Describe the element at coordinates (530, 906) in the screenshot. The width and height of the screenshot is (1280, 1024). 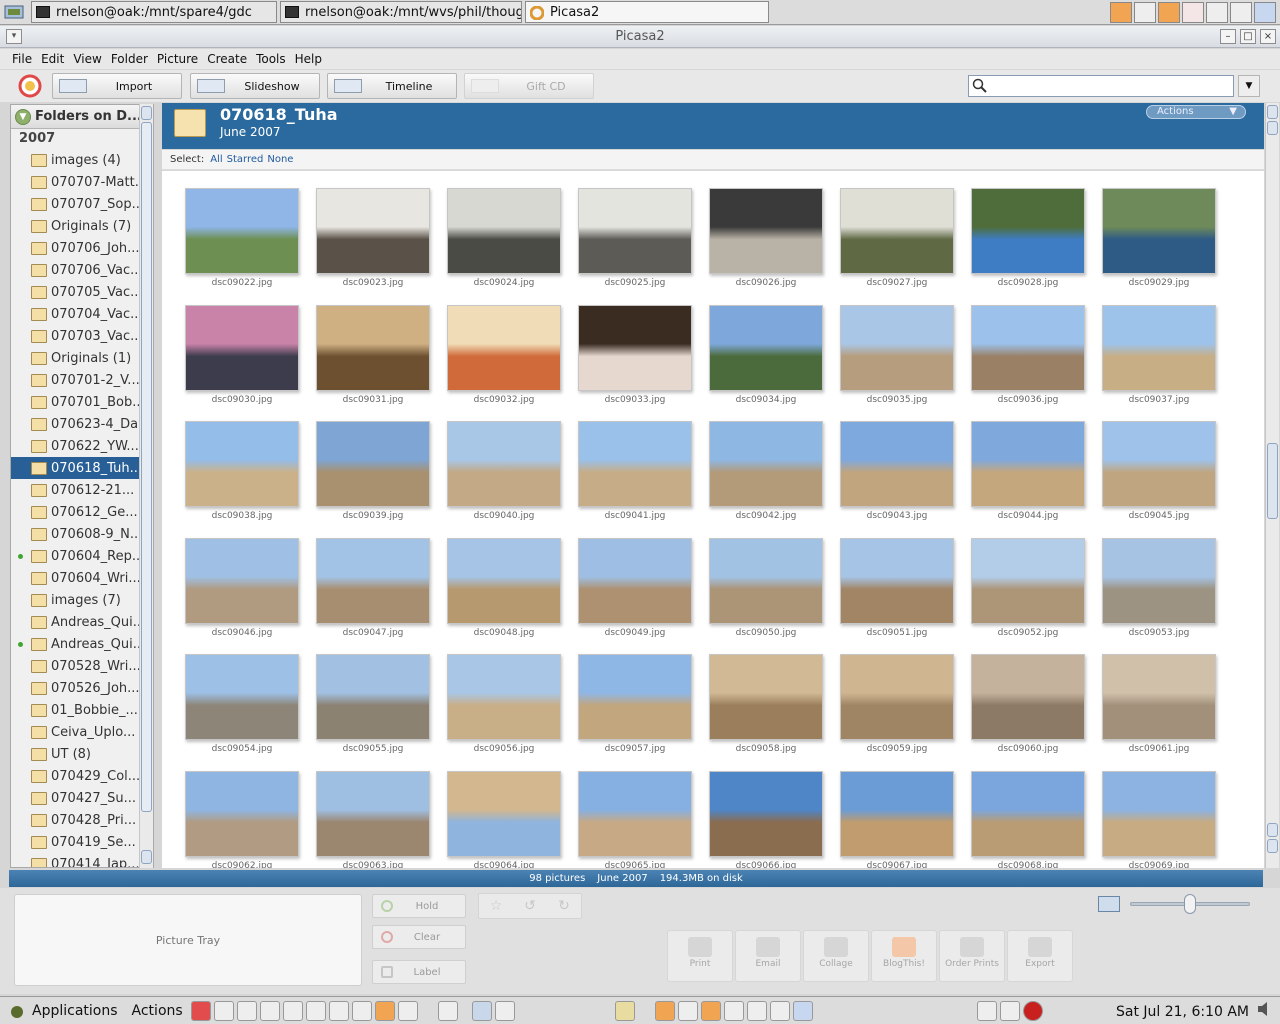
I see `rotate-left-icon: ↺` at that location.